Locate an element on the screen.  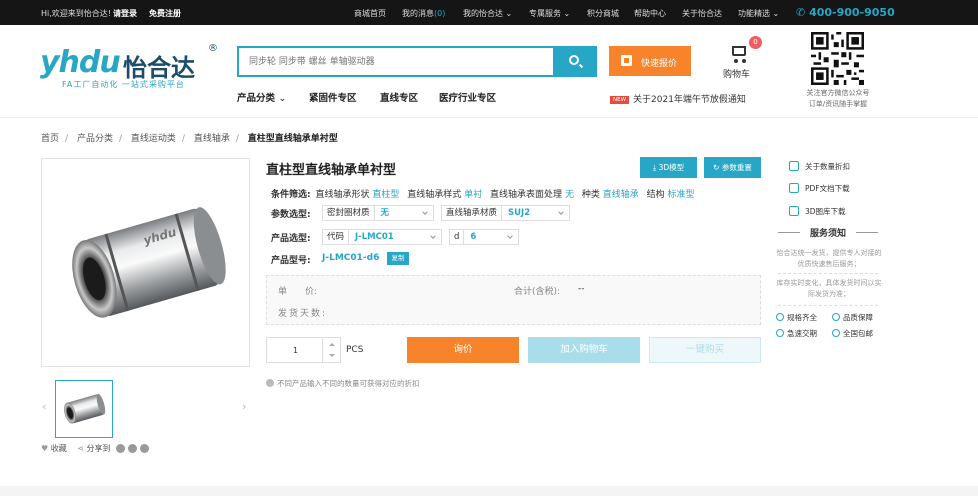
model-label: 产品选型: is located at coordinates (291, 239).